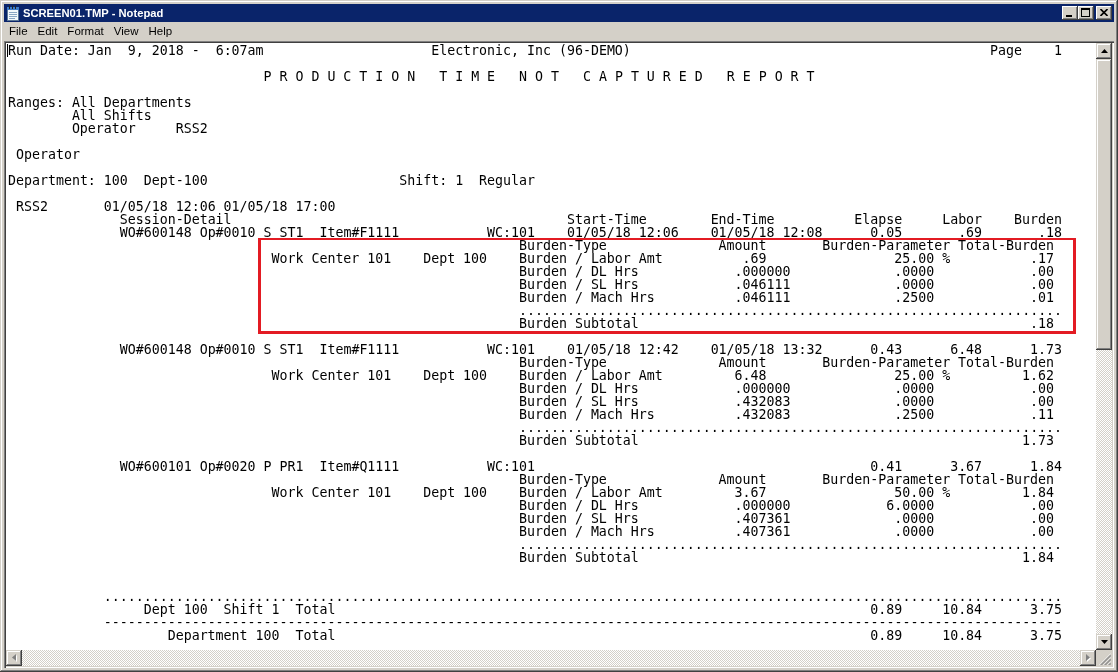  I want to click on scroll-right-button, so click(1088, 658).